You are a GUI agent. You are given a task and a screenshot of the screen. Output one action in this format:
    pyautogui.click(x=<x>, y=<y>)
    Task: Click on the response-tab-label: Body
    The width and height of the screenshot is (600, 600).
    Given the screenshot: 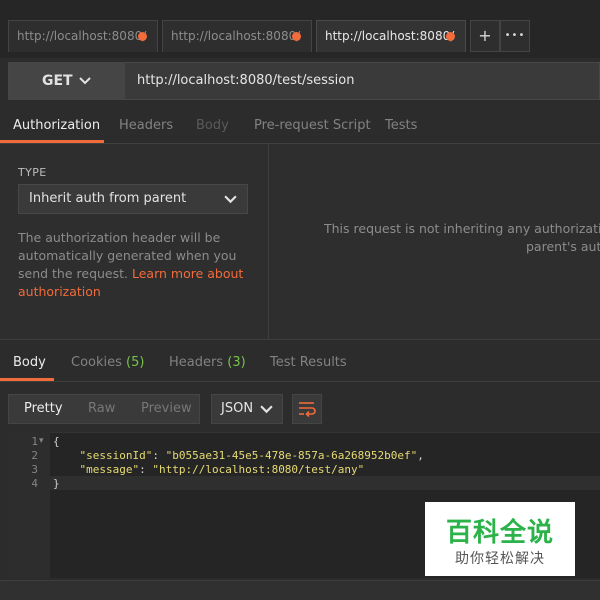 What is the action you would take?
    pyautogui.click(x=29, y=362)
    